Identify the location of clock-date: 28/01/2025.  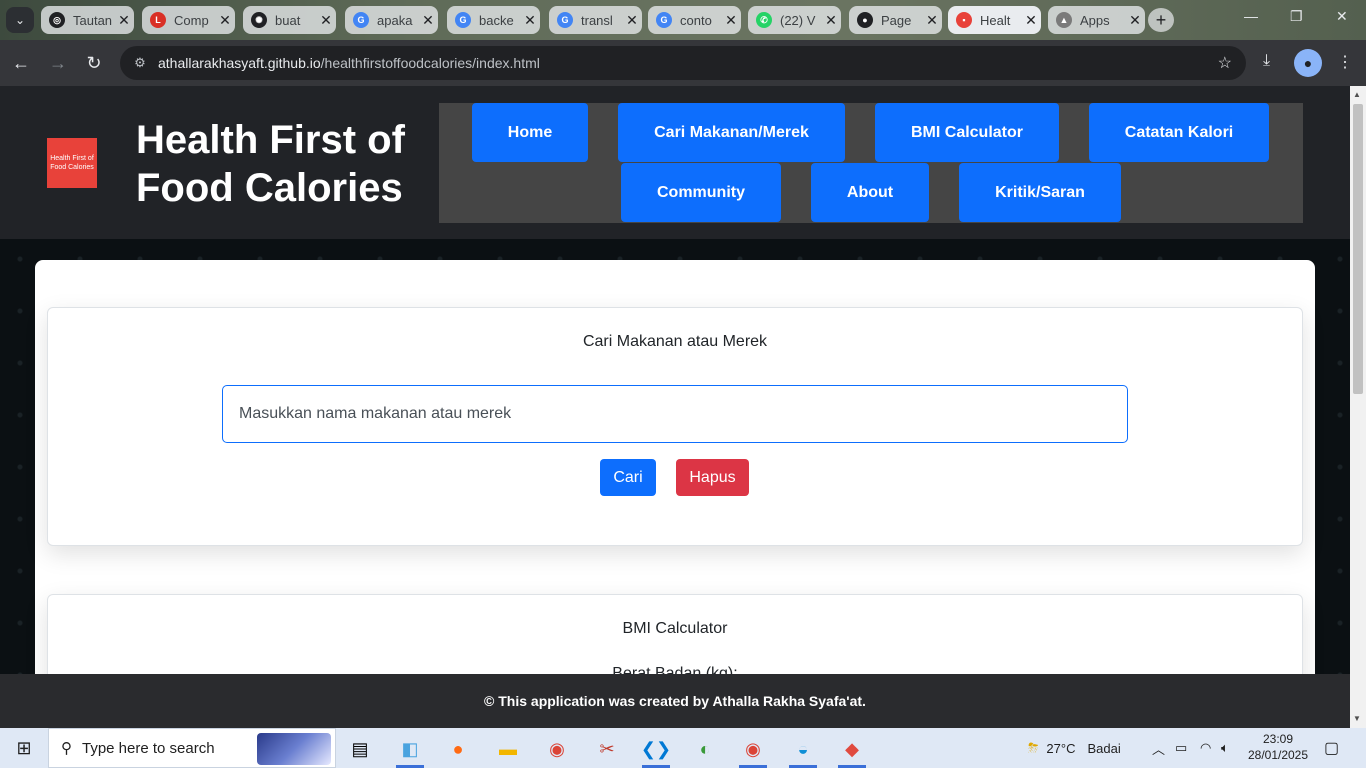
(1278, 755).